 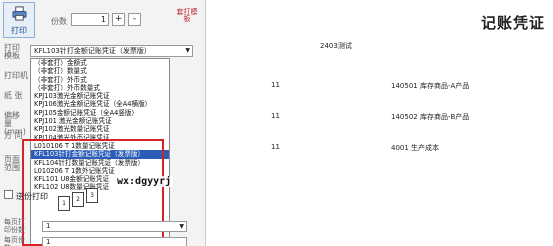 I want to click on copies-minus-button: -, so click(x=134, y=19).